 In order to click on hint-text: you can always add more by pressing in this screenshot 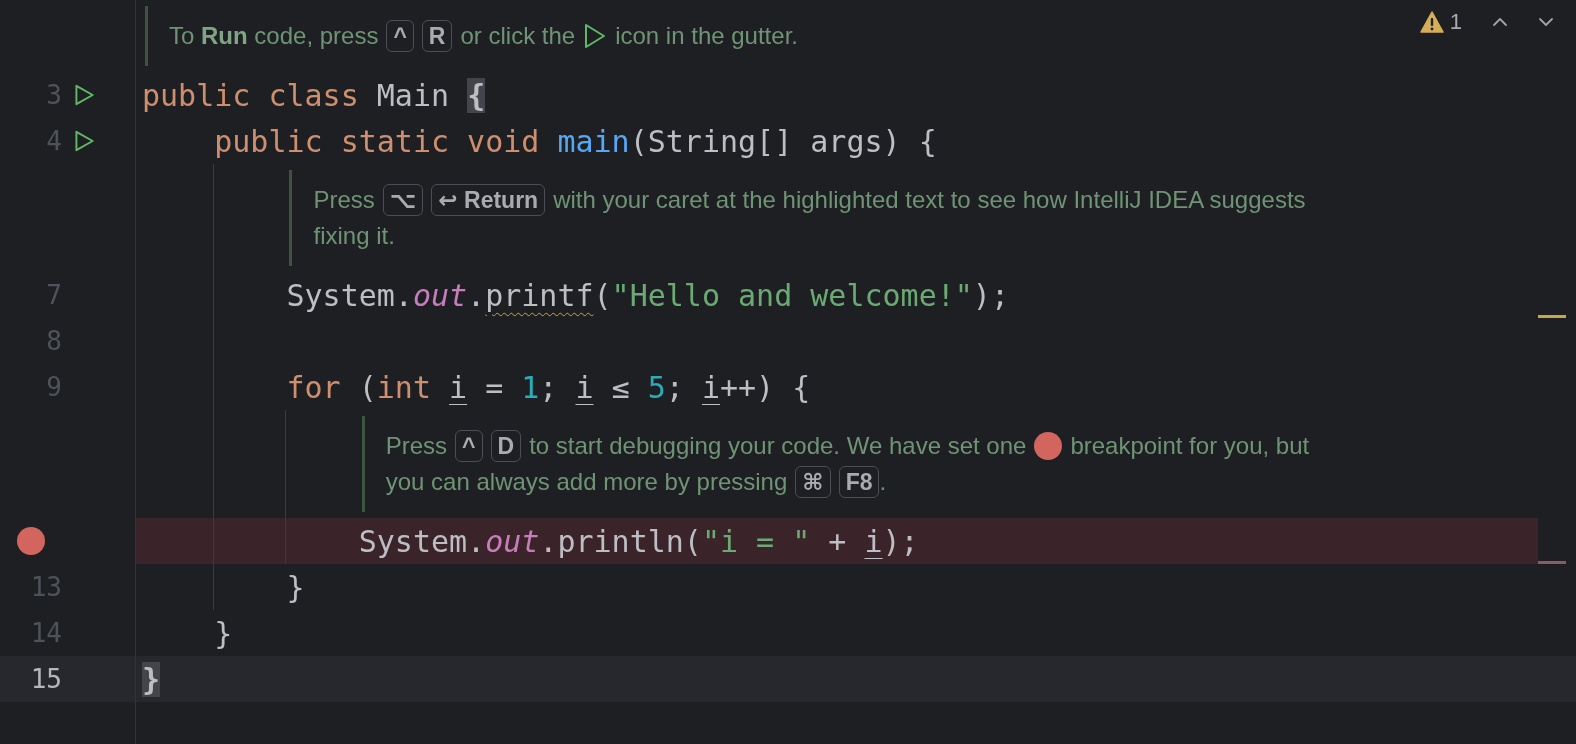, I will do `click(586, 482)`.